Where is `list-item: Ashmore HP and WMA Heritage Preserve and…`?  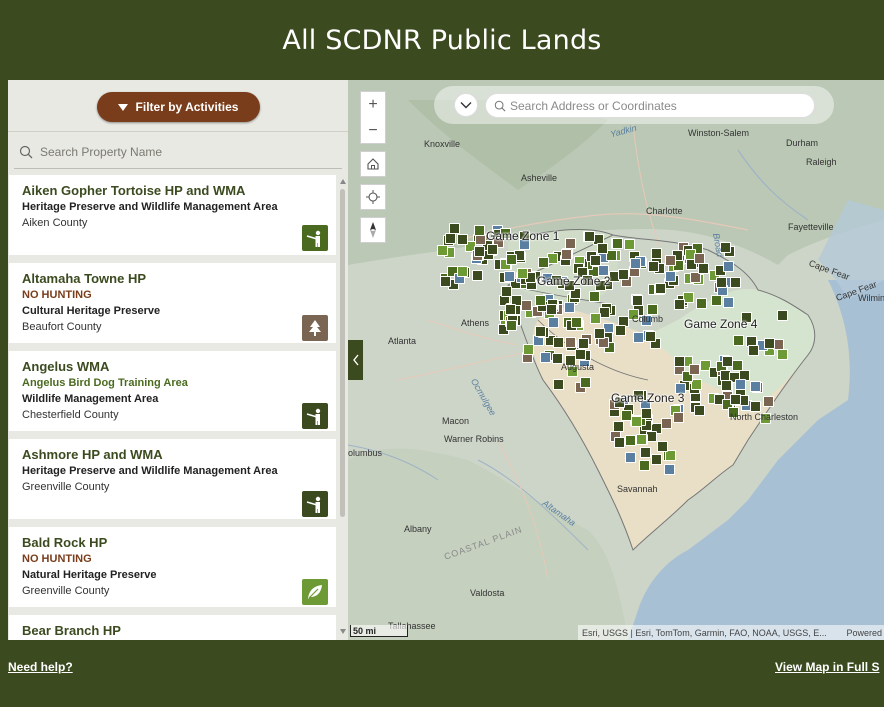
list-item: Ashmore HP and WMA Heritage Preserve and… is located at coordinates (172, 479).